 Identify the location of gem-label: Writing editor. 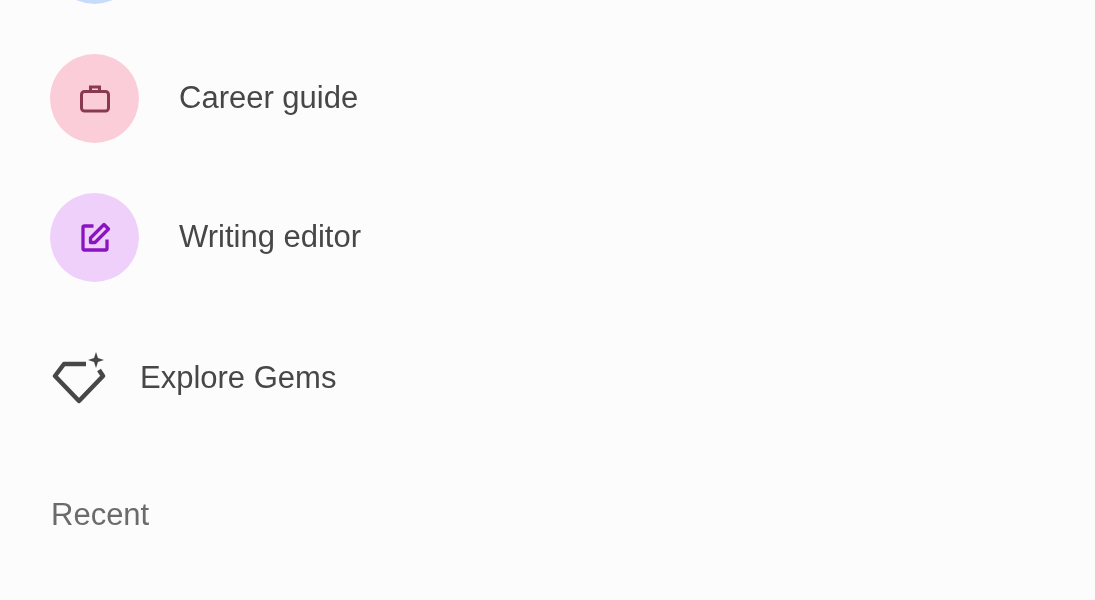
(270, 237).